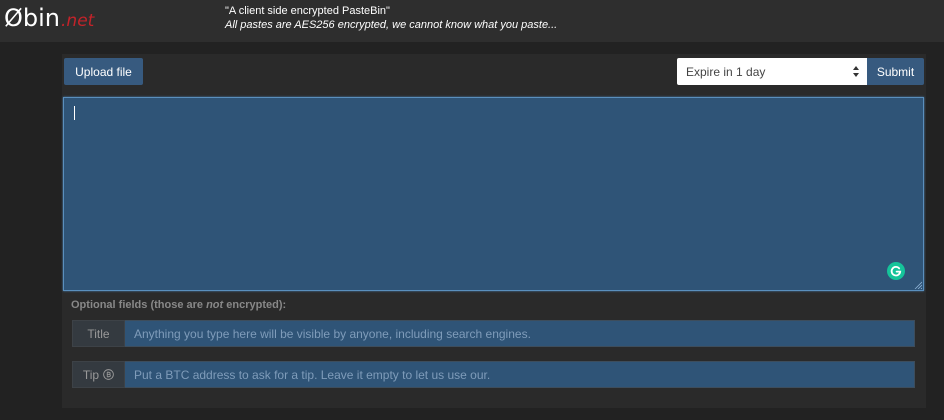  I want to click on expire-selected-value: Expire in 1 day, so click(726, 71).